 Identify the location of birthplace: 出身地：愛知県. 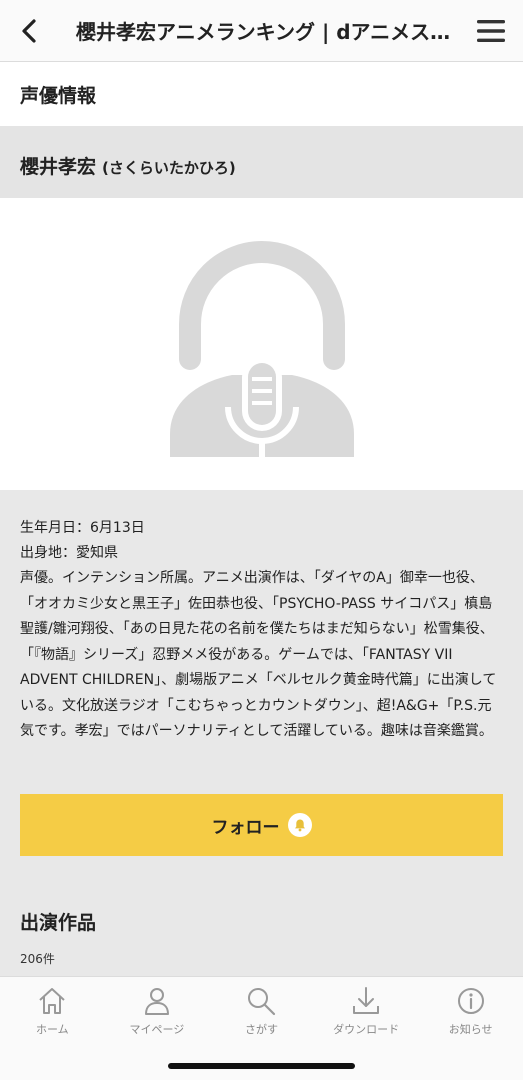
(69, 553).